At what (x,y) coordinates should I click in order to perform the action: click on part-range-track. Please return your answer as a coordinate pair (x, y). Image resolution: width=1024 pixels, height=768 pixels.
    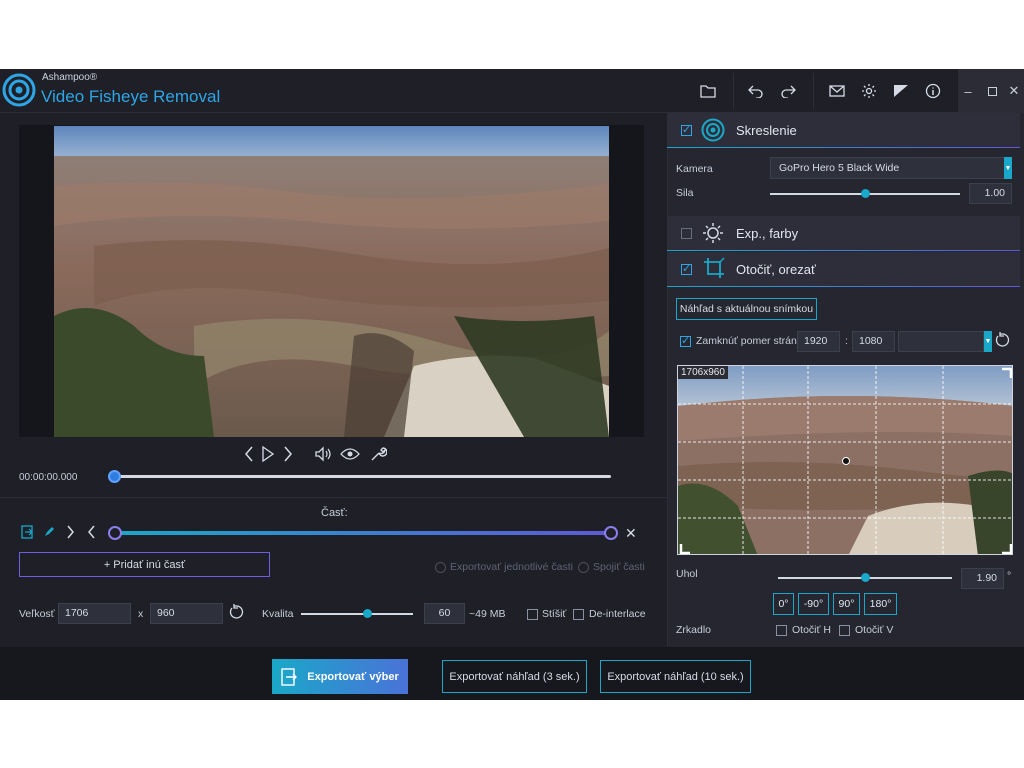
    Looking at the image, I should click on (363, 533).